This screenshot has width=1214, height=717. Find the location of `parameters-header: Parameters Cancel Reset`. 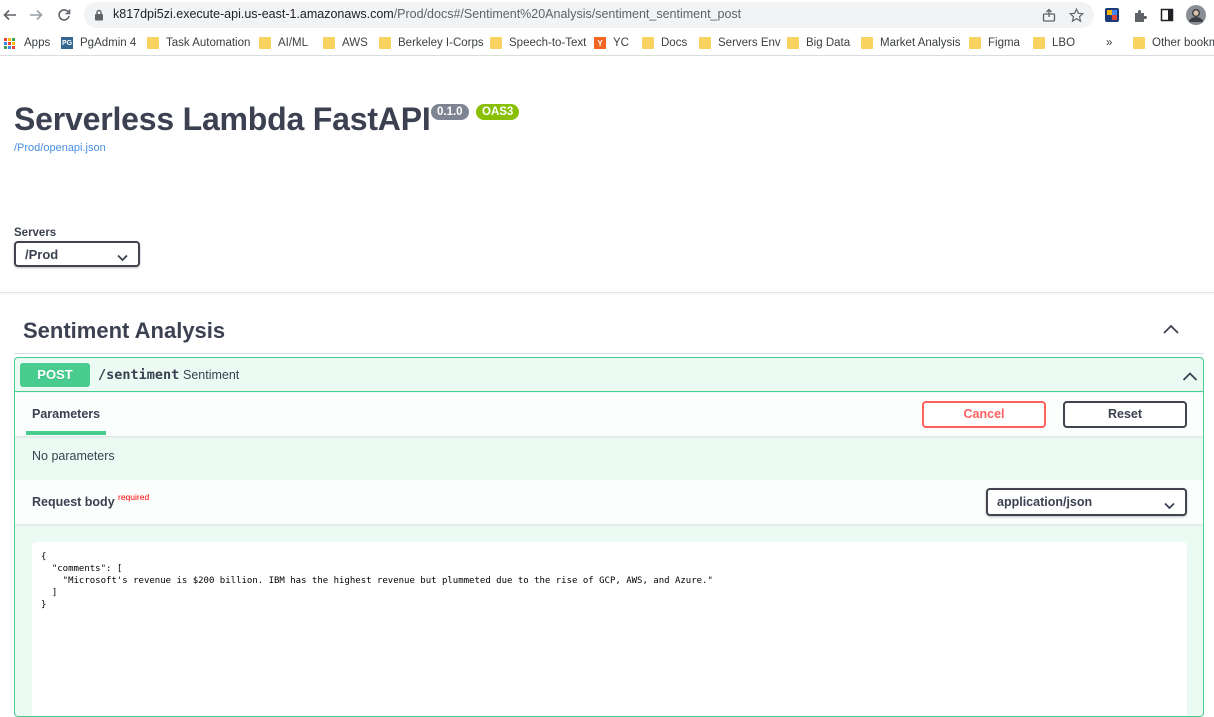

parameters-header: Parameters Cancel Reset is located at coordinates (609, 414).